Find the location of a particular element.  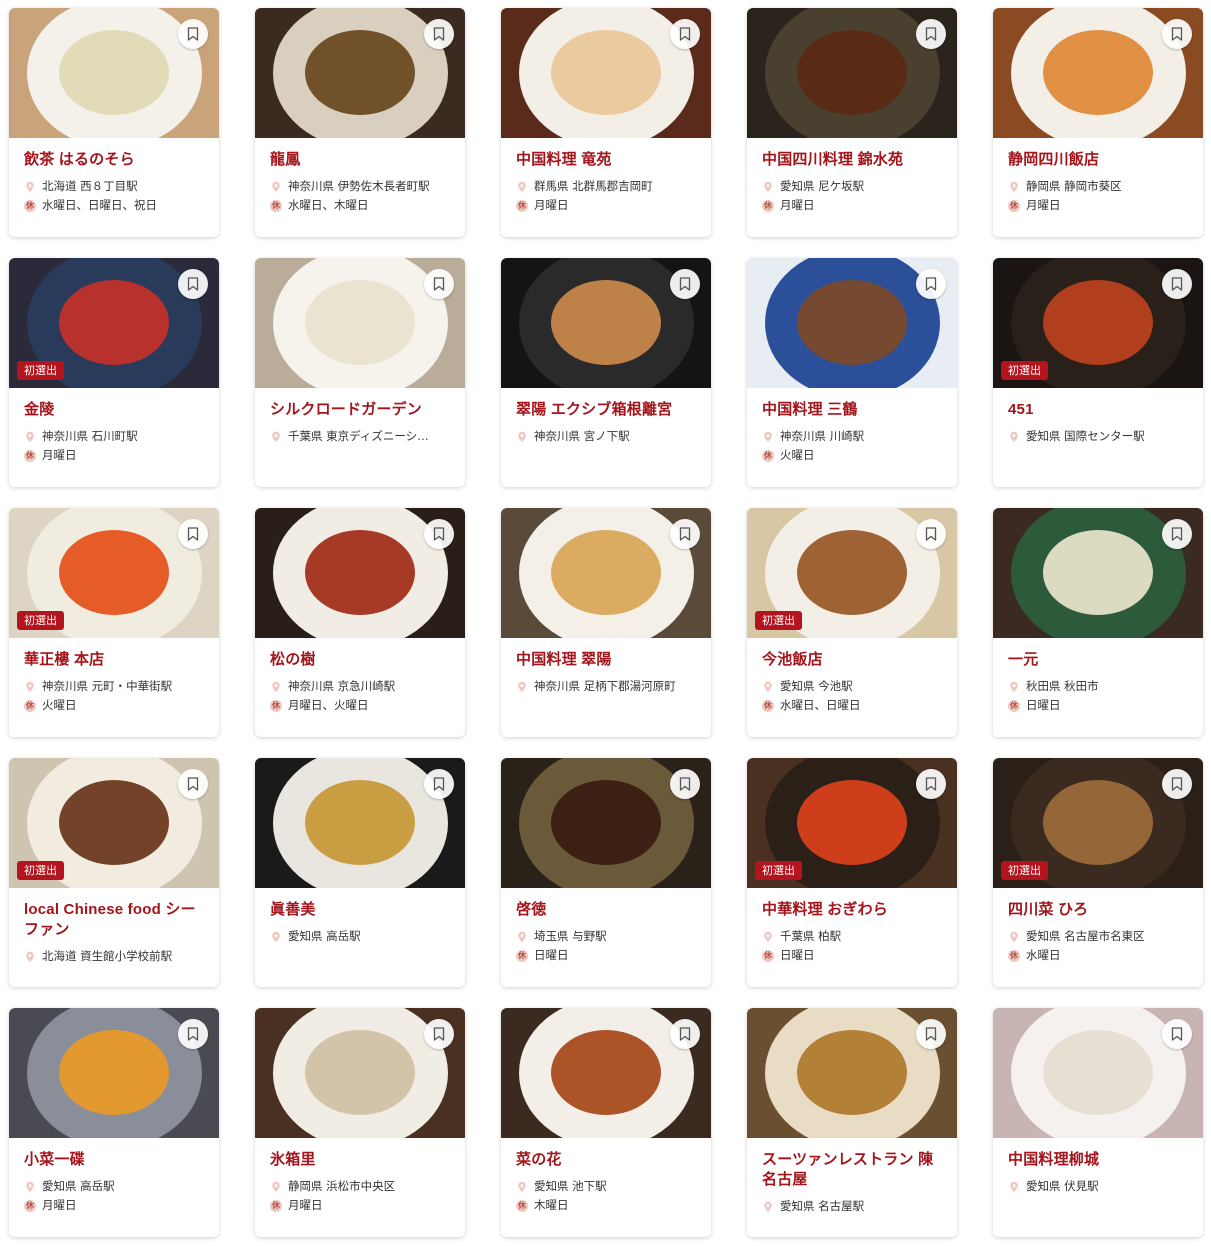

restaurant-name: 中国料理柳城 is located at coordinates (1098, 1160).